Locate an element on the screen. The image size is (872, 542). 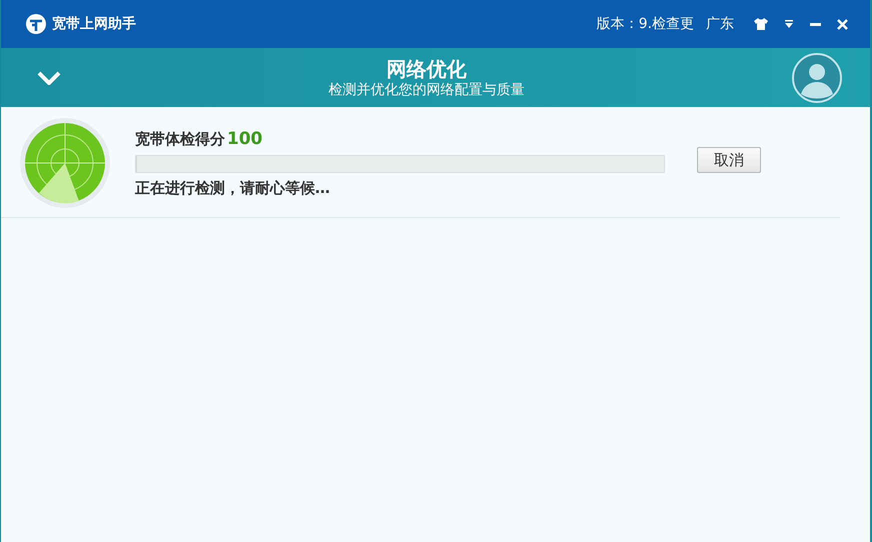
logo-icon is located at coordinates (36, 24).